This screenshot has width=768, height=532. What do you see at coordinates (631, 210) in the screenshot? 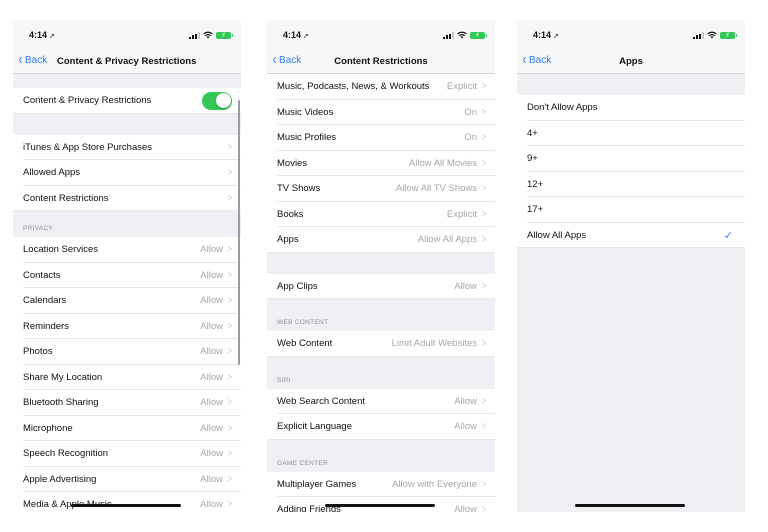
I see `apps-option-17: 17+` at bounding box center [631, 210].